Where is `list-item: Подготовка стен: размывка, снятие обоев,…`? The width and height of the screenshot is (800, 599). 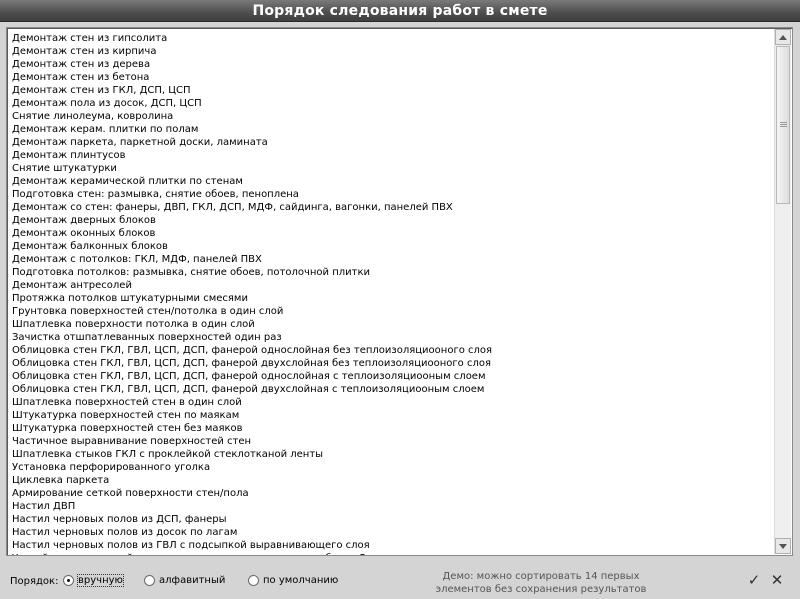
list-item: Подготовка стен: размывка, снятие обоев,… is located at coordinates (392, 194).